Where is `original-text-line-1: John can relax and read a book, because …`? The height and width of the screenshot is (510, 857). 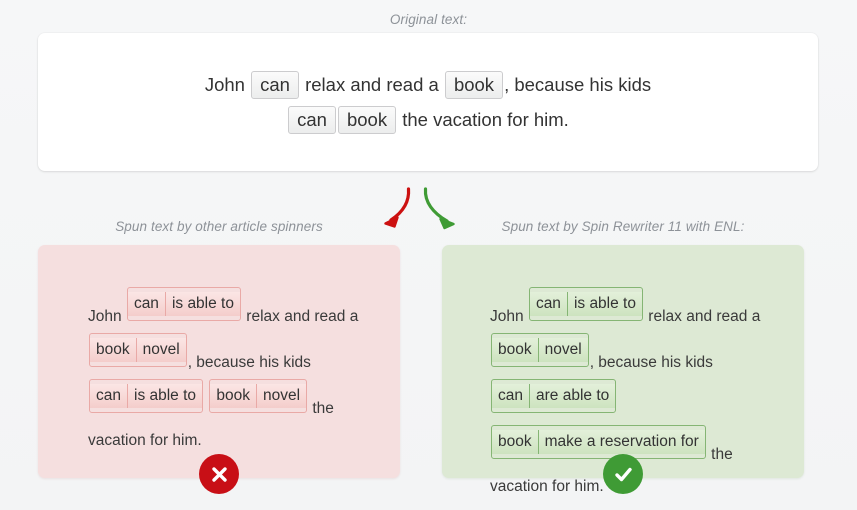 original-text-line-1: John can relax and read a book, because … is located at coordinates (428, 85).